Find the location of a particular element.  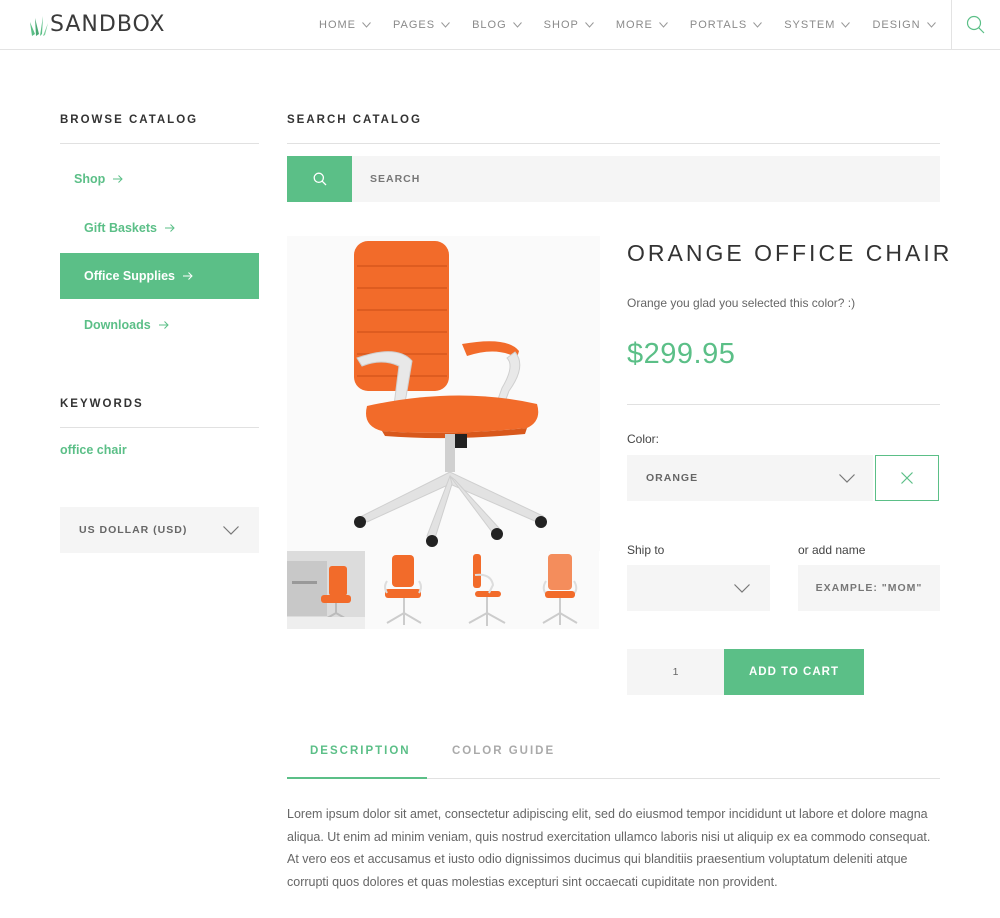

nav-label: DESIGN is located at coordinates (896, 25).